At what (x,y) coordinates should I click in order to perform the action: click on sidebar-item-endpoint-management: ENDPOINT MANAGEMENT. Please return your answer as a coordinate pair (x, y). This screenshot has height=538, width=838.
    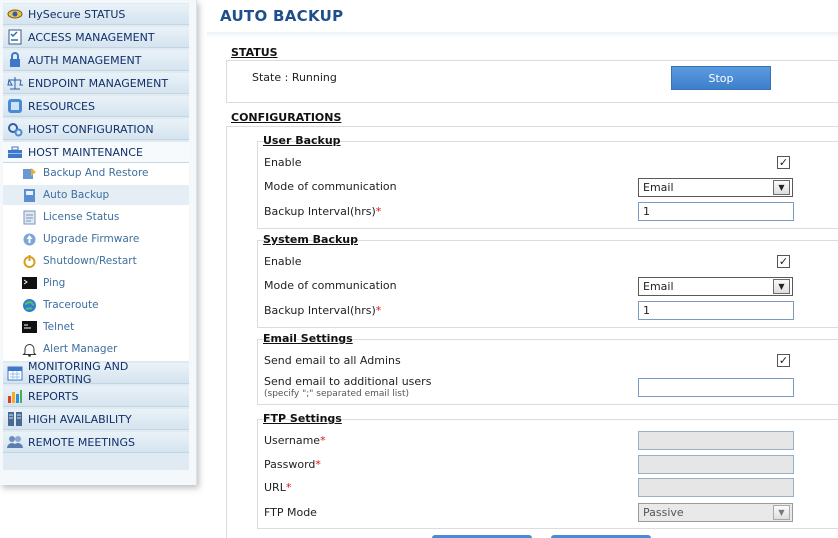
    Looking at the image, I should click on (96, 83).